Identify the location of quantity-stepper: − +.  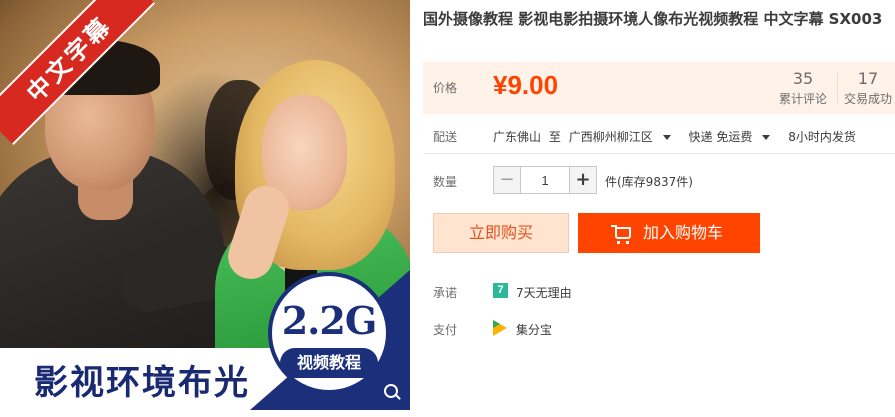
(545, 180).